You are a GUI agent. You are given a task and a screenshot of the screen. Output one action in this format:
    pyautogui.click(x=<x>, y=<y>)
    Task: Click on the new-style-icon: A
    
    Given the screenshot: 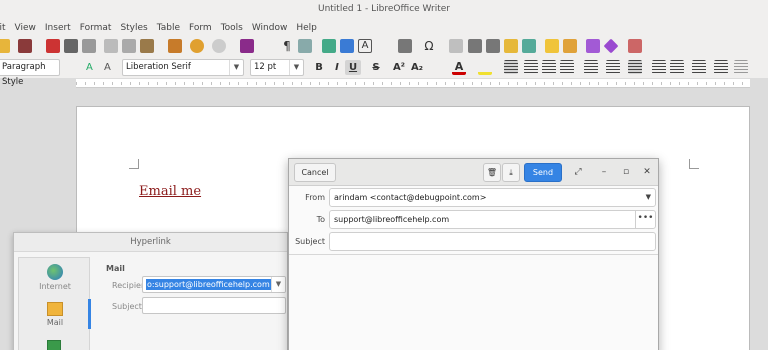 What is the action you would take?
    pyautogui.click(x=111, y=68)
    